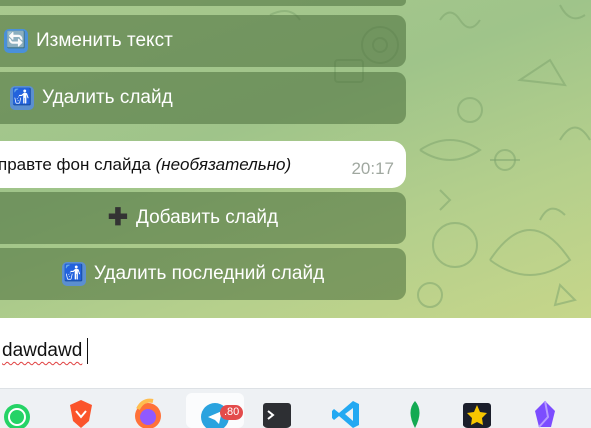 The image size is (591, 428). I want to click on edit-text-label: Изменить текст, so click(104, 40).